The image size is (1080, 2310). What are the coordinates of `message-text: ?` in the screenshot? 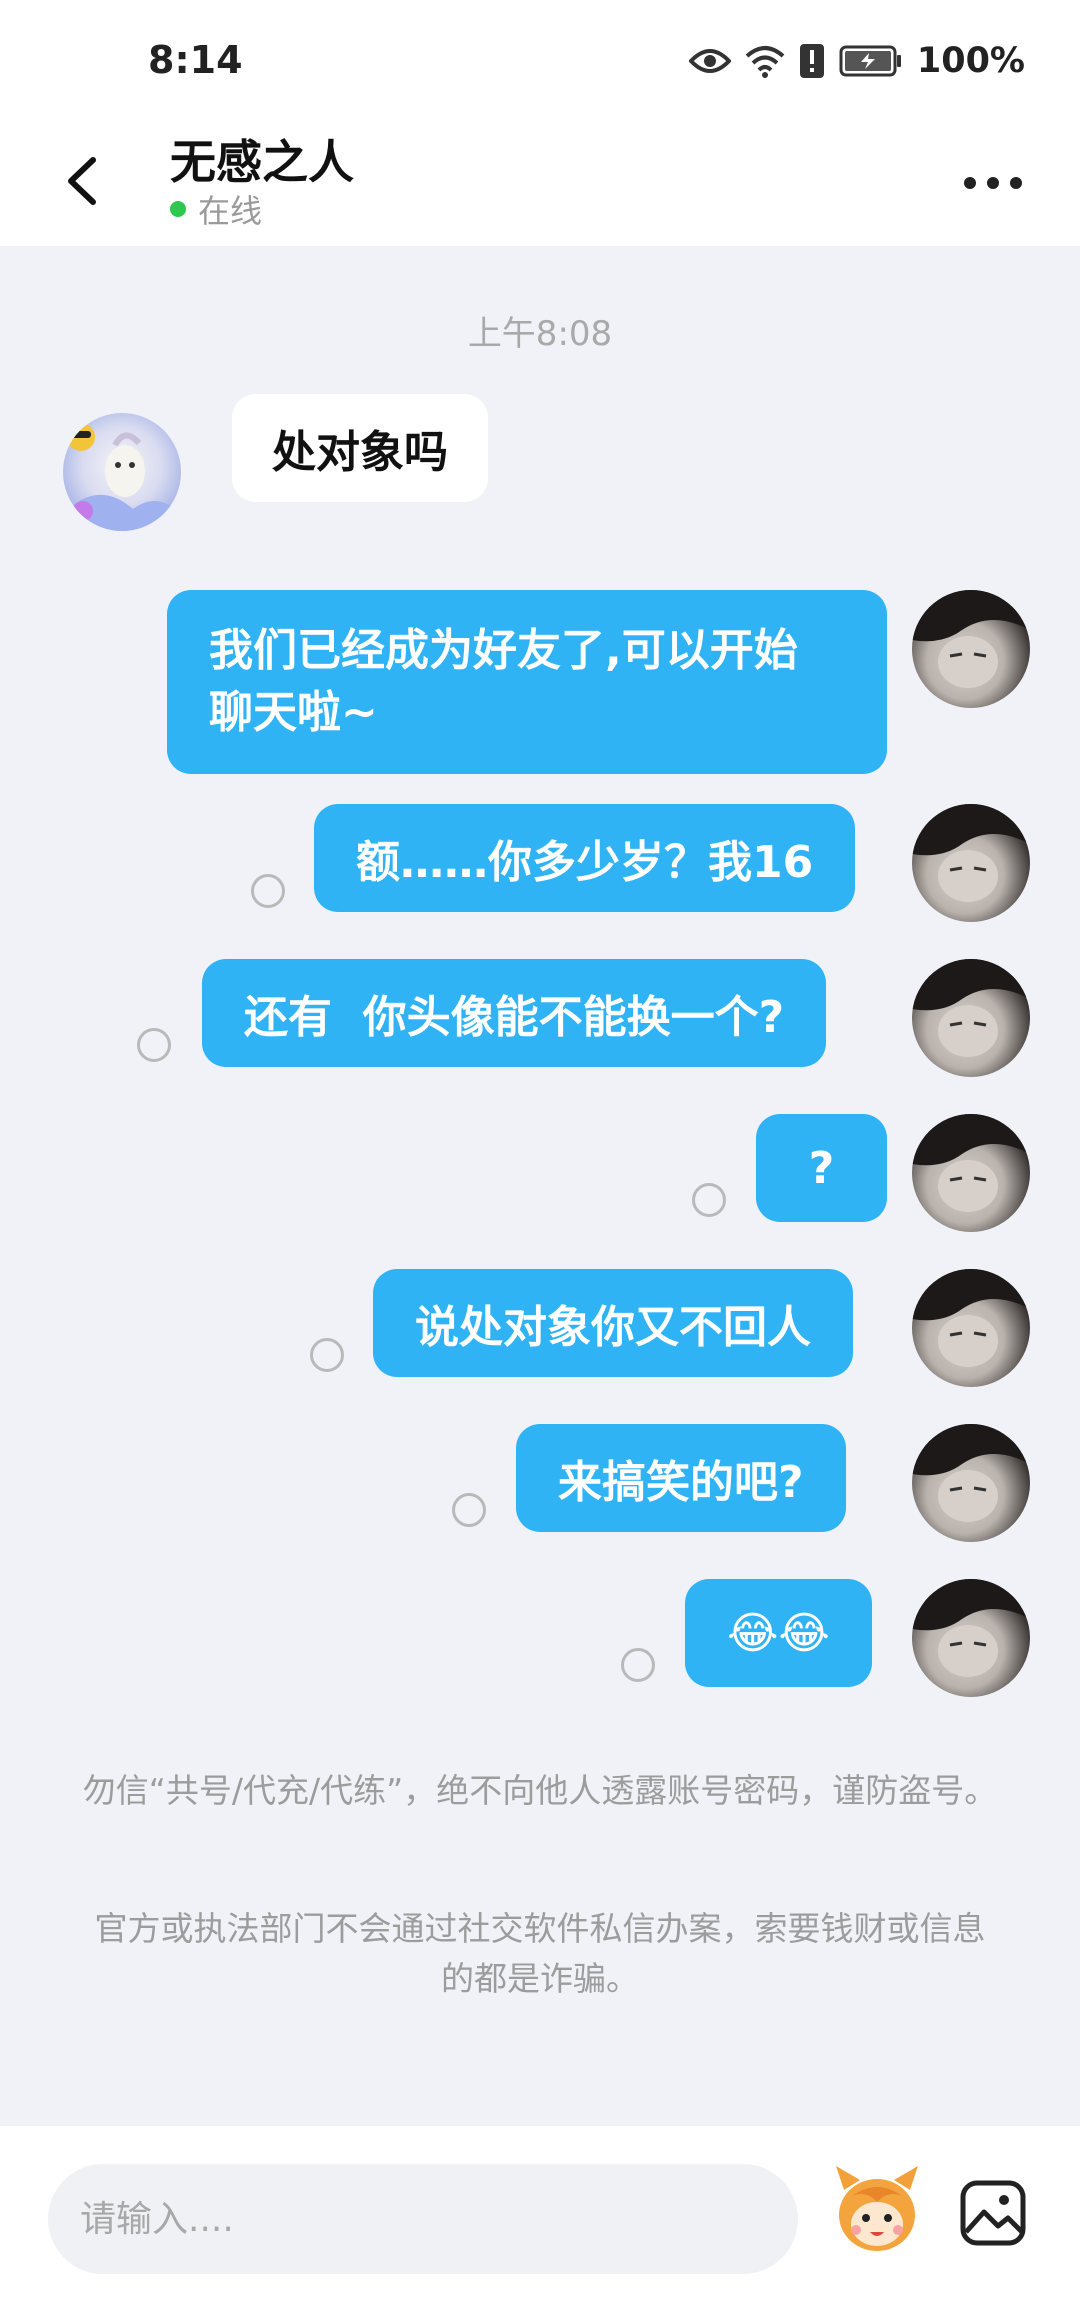 It's located at (821, 1168).